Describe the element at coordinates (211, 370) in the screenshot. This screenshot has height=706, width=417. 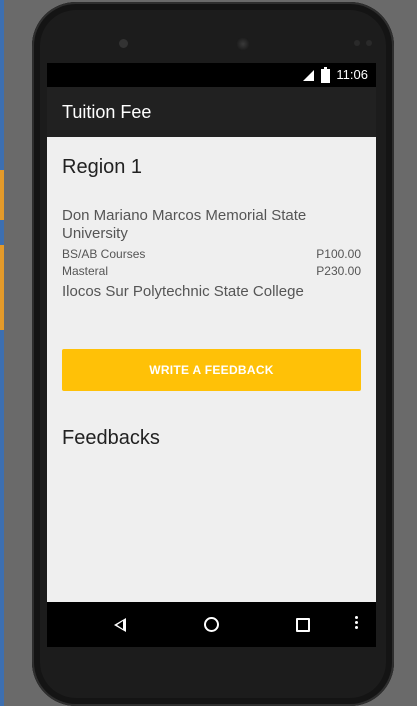
I see `write-feedback-button: WRITE A FEEDBACK` at that location.